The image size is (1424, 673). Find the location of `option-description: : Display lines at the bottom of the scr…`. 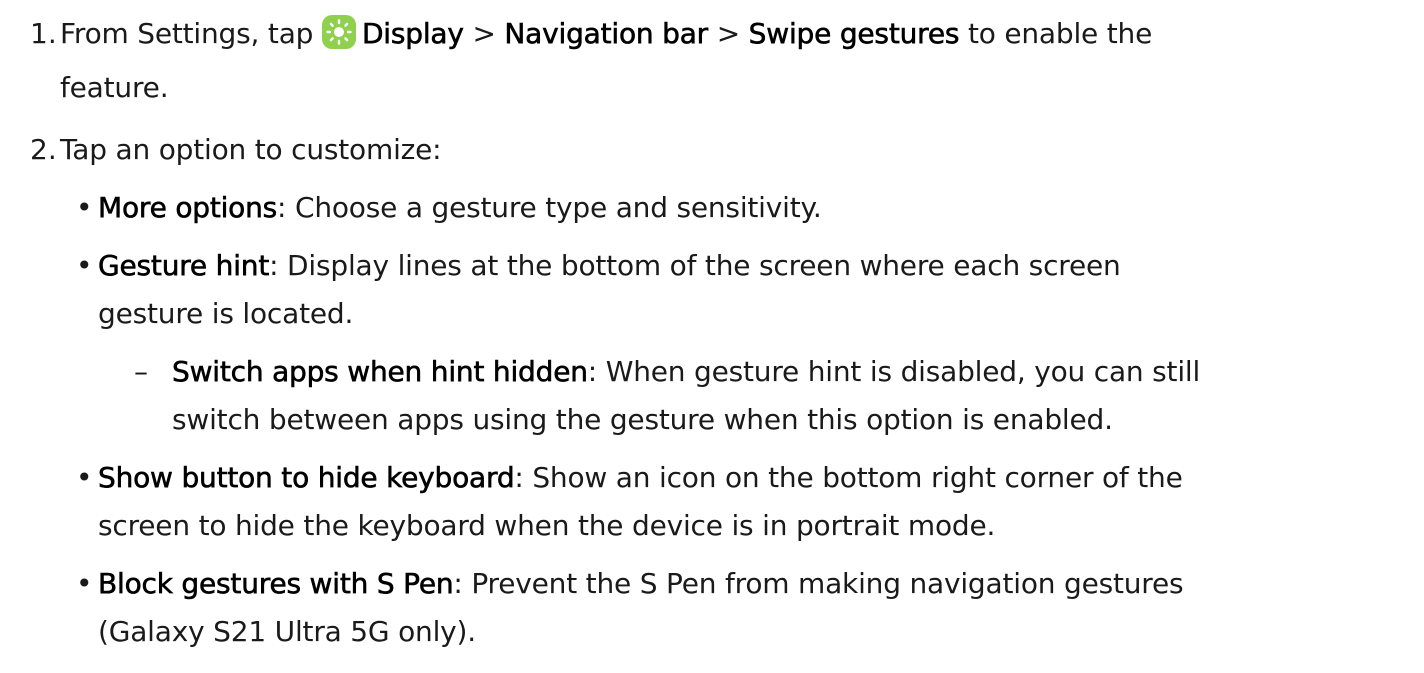

option-description: : Display lines at the bottom of the scr… is located at coordinates (695, 265).